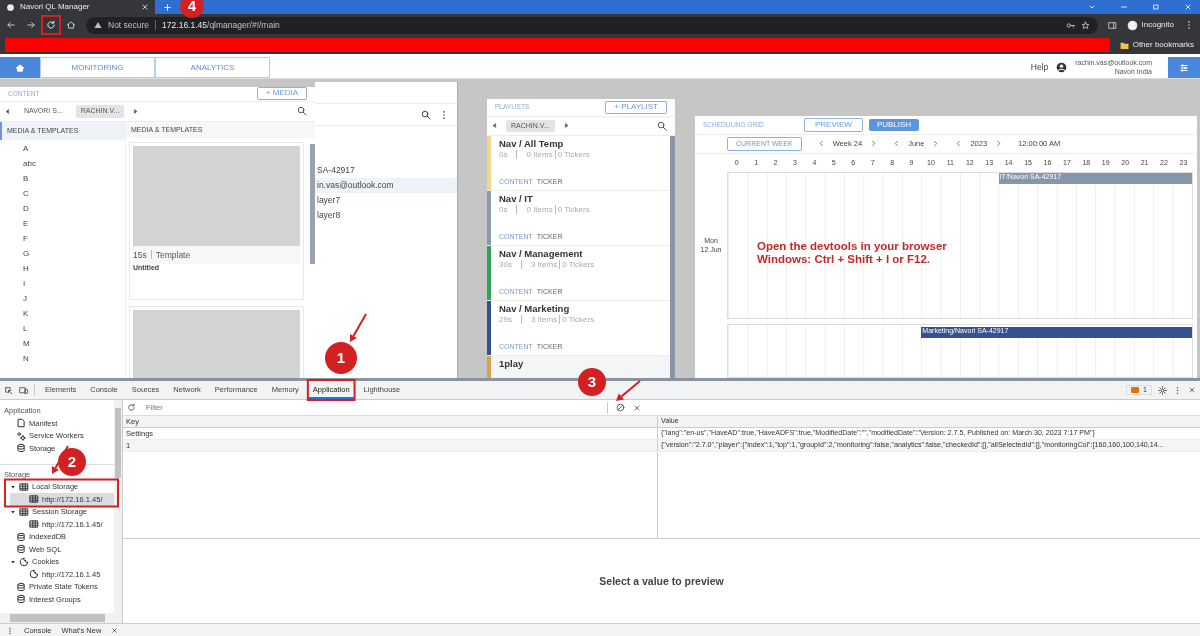  What do you see at coordinates (1092, 7) in the screenshot?
I see `tab-search-icon` at bounding box center [1092, 7].